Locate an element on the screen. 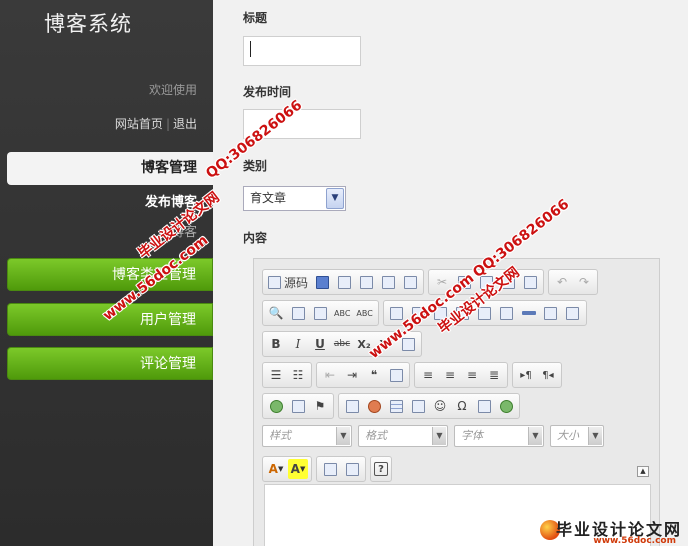 The height and width of the screenshot is (546, 688). select-all-button is located at coordinates (320, 313).